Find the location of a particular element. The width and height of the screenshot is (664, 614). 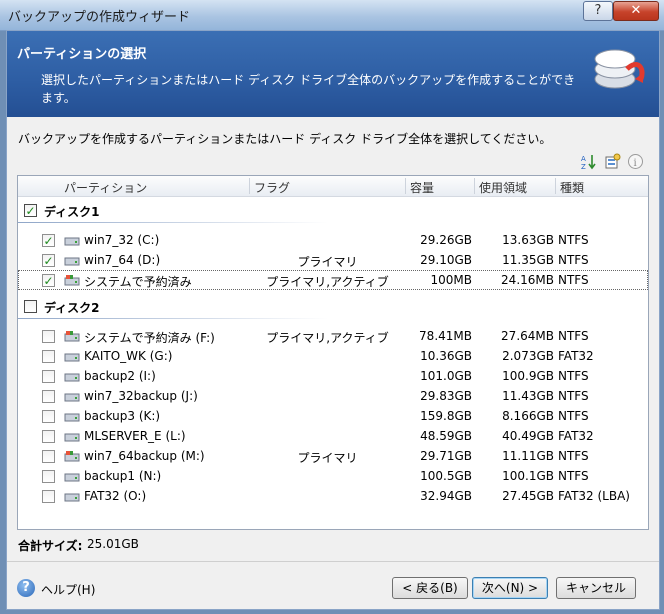

column-type: 種類 is located at coordinates (572, 187).